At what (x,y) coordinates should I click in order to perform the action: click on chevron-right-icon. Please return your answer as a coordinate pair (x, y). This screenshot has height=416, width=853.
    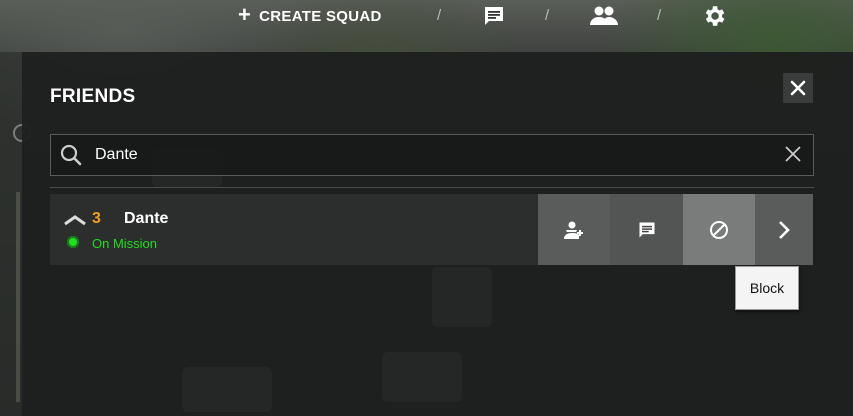
    Looking at the image, I should click on (784, 229).